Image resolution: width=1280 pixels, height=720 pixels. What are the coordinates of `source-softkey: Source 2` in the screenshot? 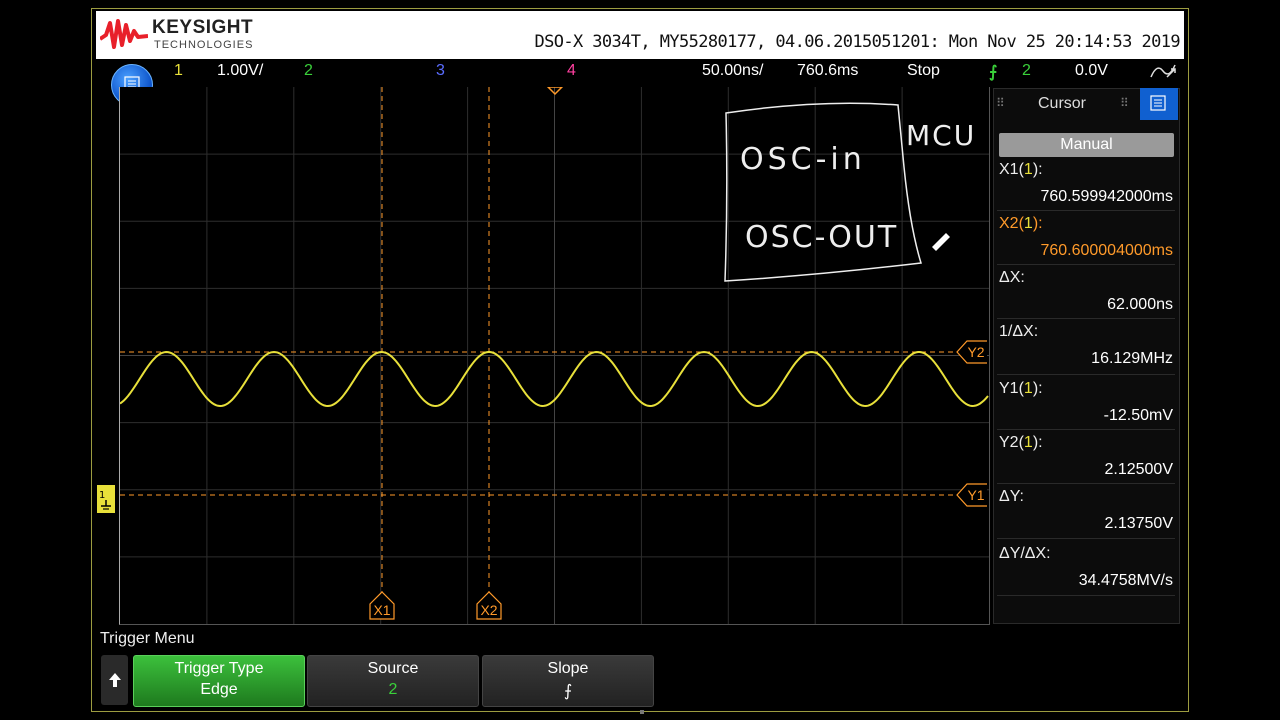 It's located at (393, 681).